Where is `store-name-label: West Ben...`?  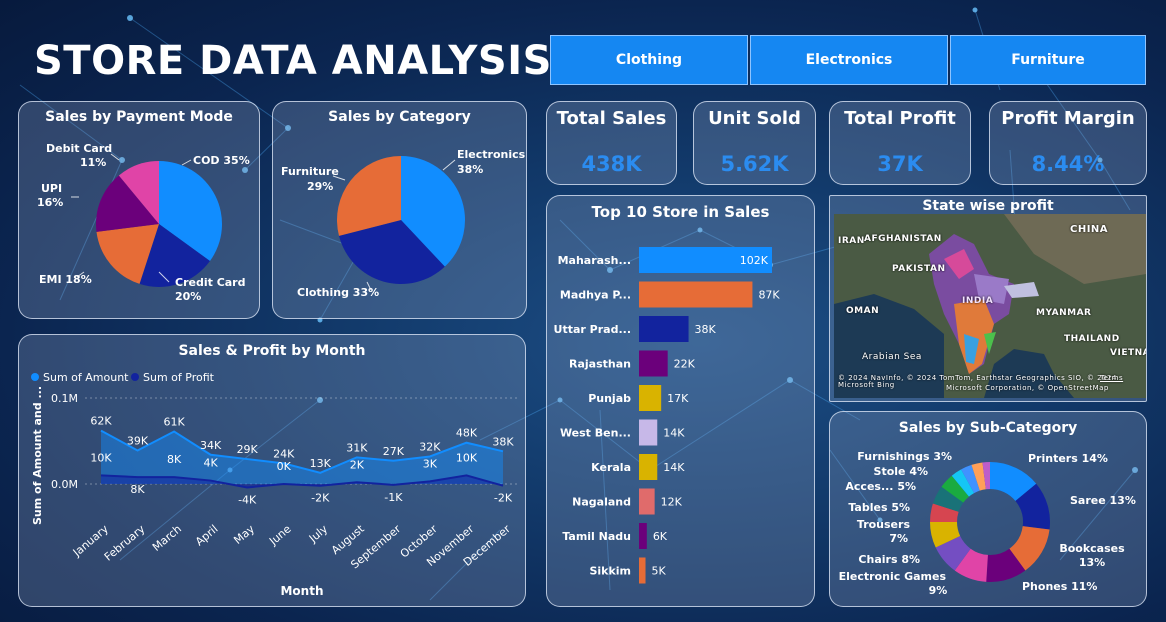
store-name-label: West Ben... is located at coordinates (595, 433).